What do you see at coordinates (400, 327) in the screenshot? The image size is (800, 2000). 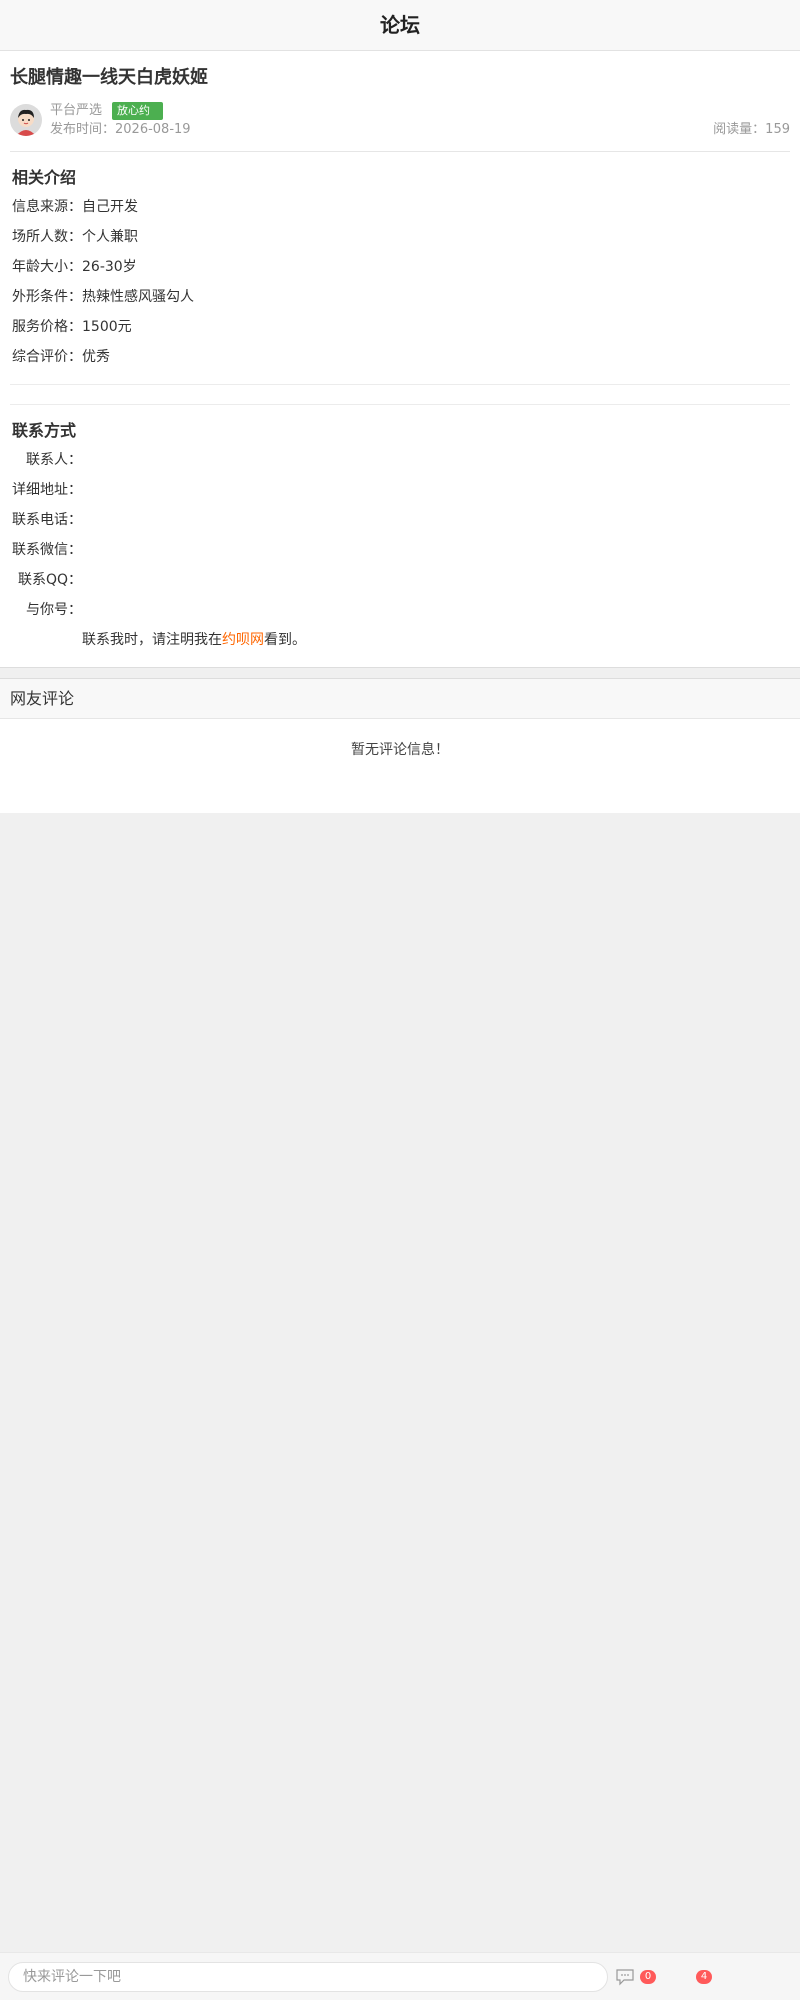 I see `intro-row: 服务价格： 1500元` at bounding box center [400, 327].